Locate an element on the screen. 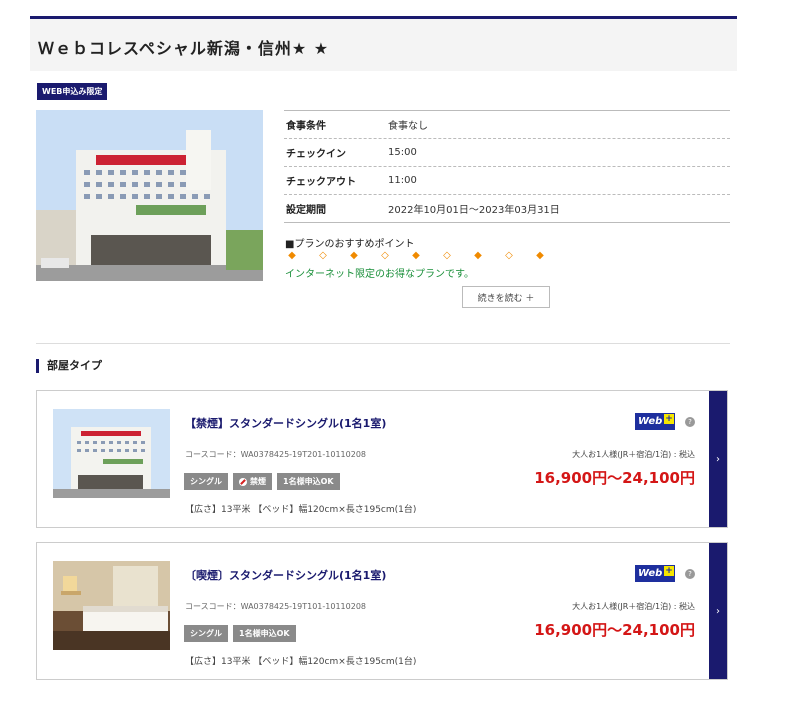 Image resolution: width=800 pixels, height=704 pixels. info-value: 食事なし is located at coordinates (408, 126).